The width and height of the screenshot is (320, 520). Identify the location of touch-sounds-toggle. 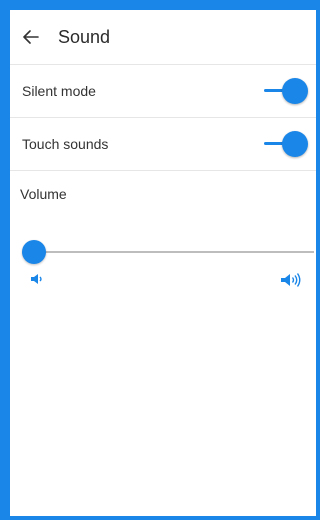
(286, 144).